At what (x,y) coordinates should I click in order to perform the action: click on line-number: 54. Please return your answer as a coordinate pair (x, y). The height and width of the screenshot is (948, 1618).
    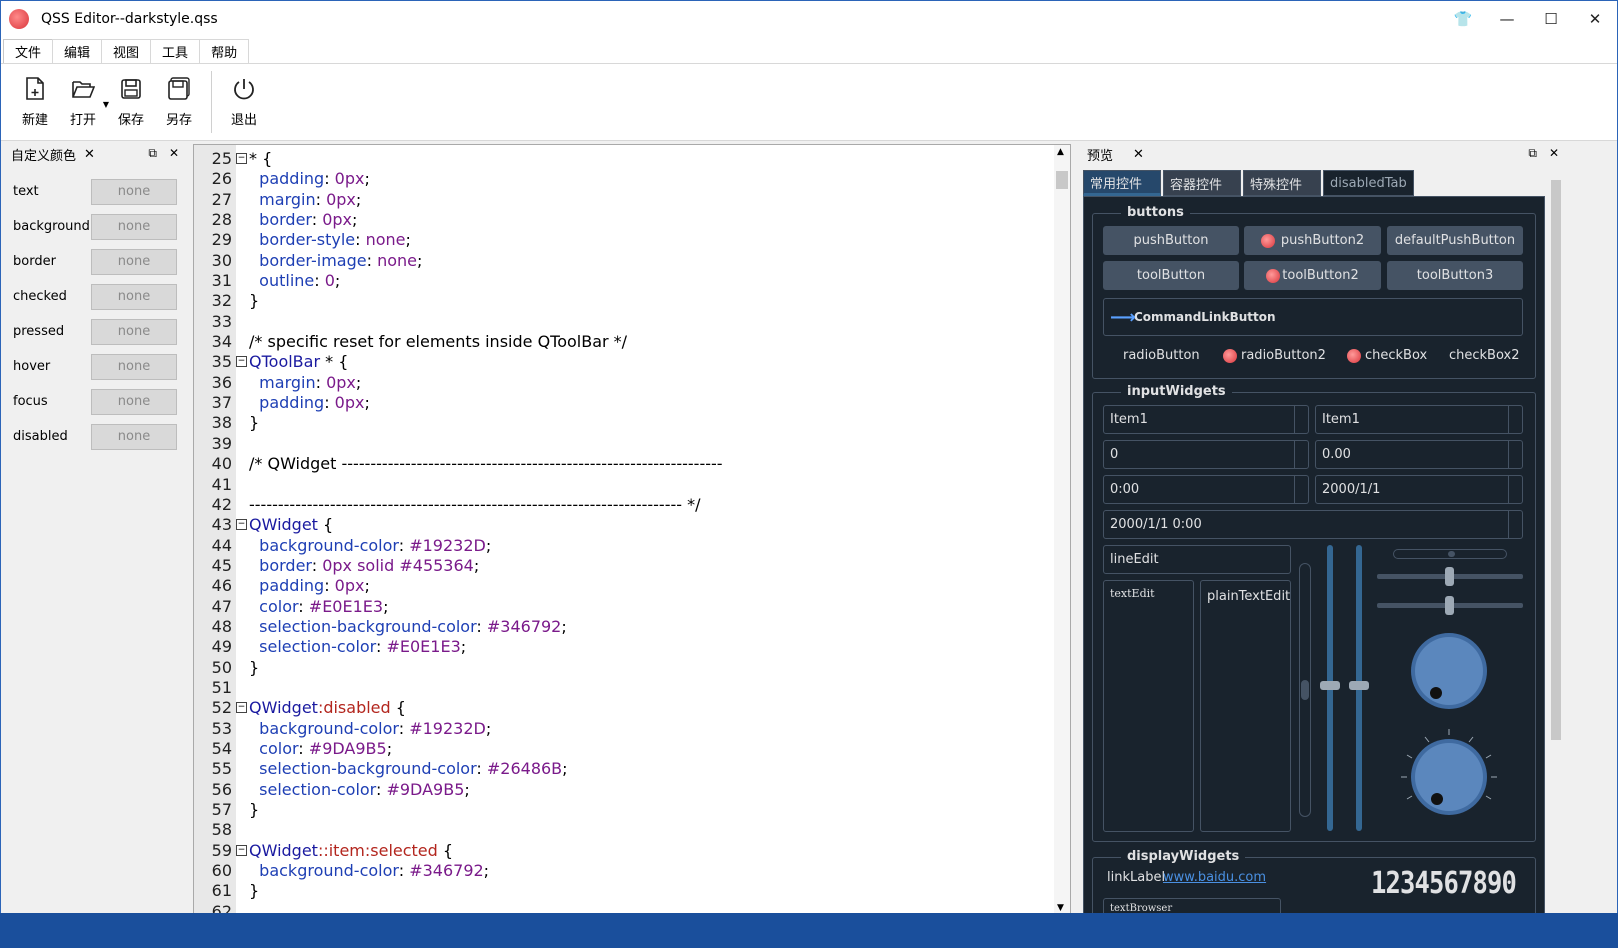
    Looking at the image, I should click on (221, 748).